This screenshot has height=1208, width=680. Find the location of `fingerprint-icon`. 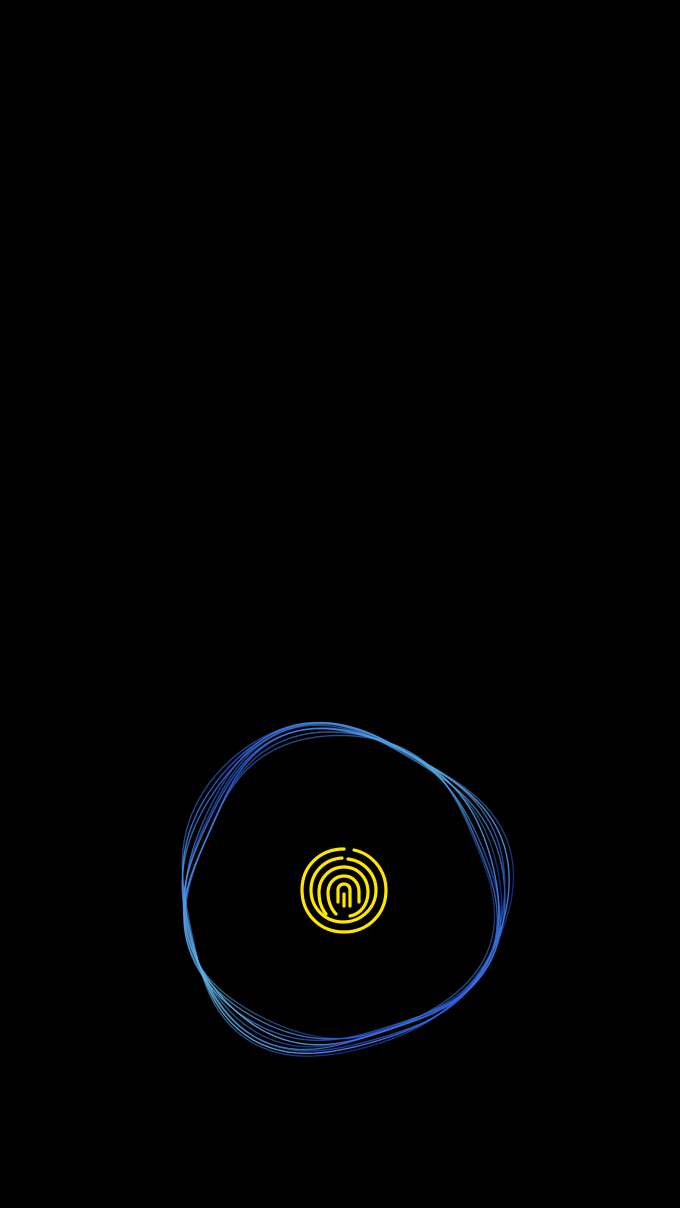

fingerprint-icon is located at coordinates (344, 890).